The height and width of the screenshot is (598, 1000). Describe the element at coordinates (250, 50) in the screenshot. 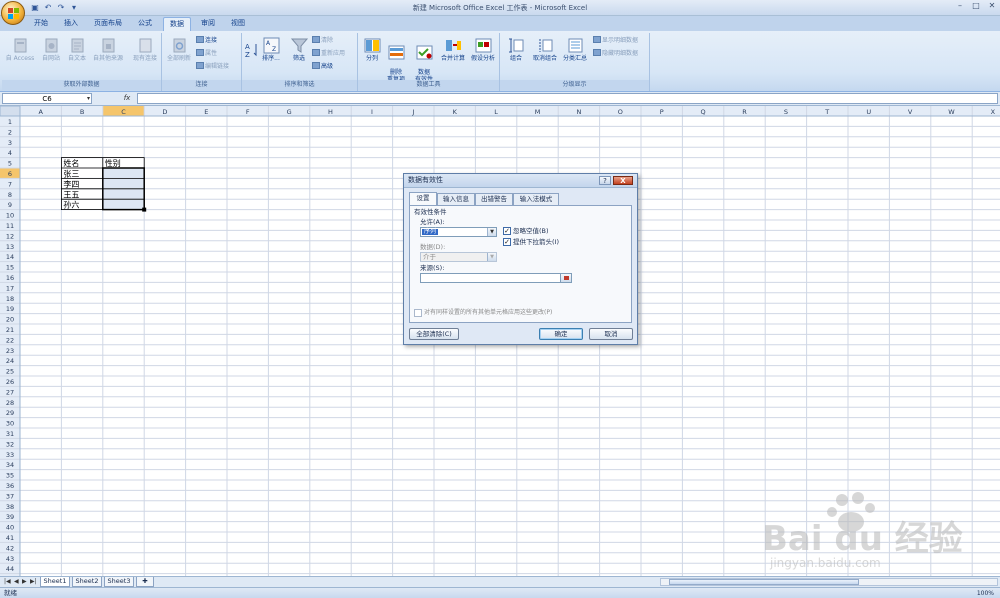

I see `sort-az-button: AZ` at that location.